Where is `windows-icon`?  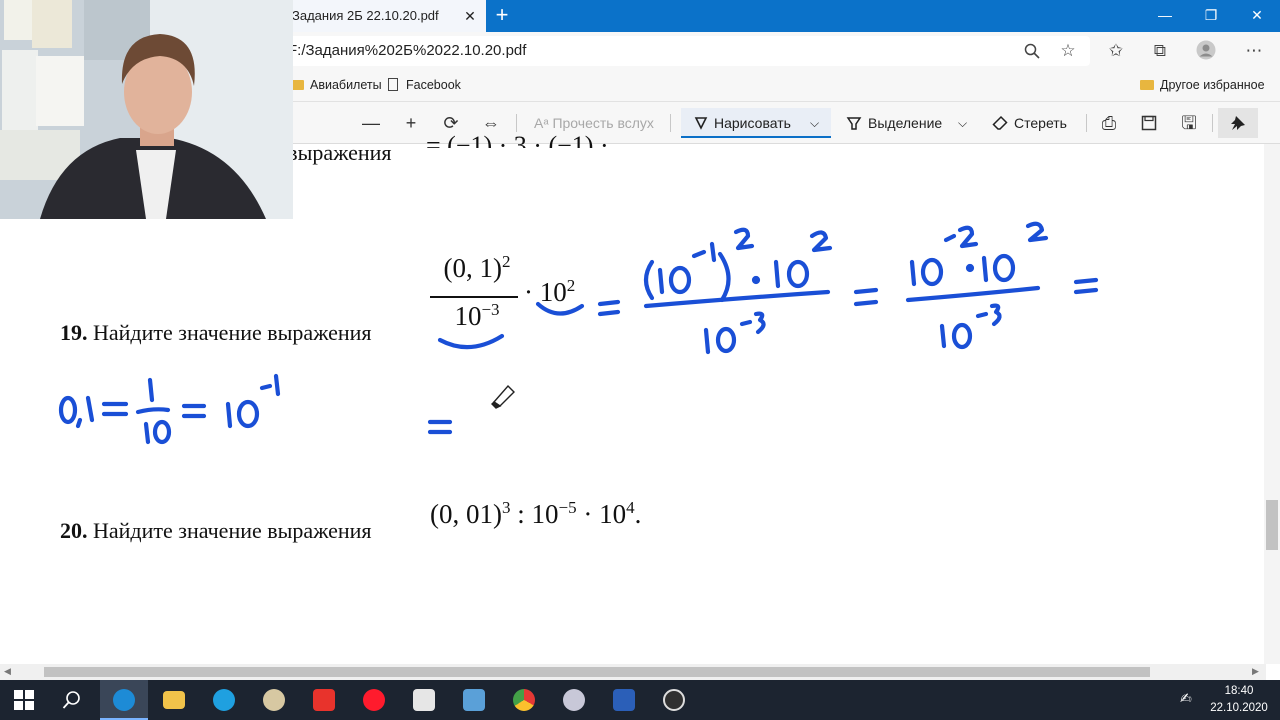
windows-icon is located at coordinates (24, 700).